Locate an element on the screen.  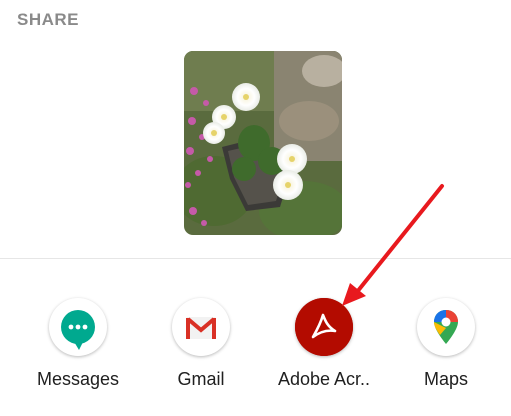
flower-photo is located at coordinates (263, 143).